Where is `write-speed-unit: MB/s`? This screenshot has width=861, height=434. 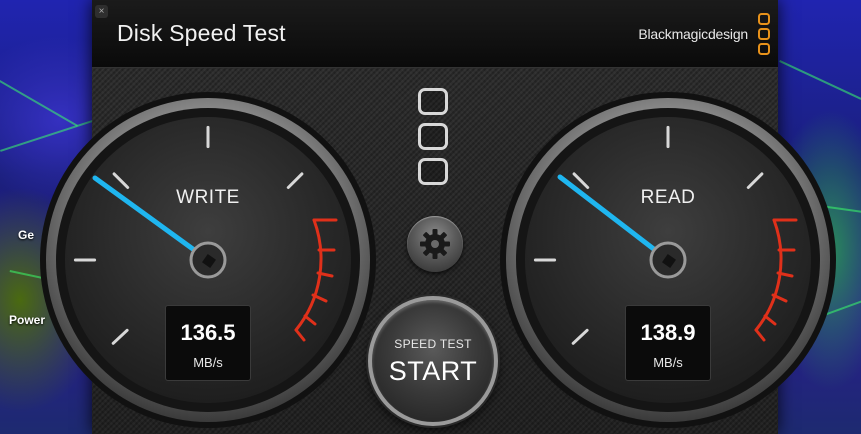
write-speed-unit: MB/s is located at coordinates (208, 362).